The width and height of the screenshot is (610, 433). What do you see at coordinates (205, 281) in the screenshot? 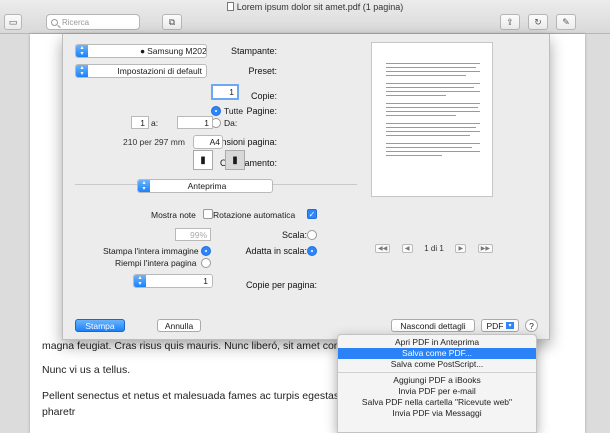
I see `copies-per-page-value: 1` at bounding box center [205, 281].